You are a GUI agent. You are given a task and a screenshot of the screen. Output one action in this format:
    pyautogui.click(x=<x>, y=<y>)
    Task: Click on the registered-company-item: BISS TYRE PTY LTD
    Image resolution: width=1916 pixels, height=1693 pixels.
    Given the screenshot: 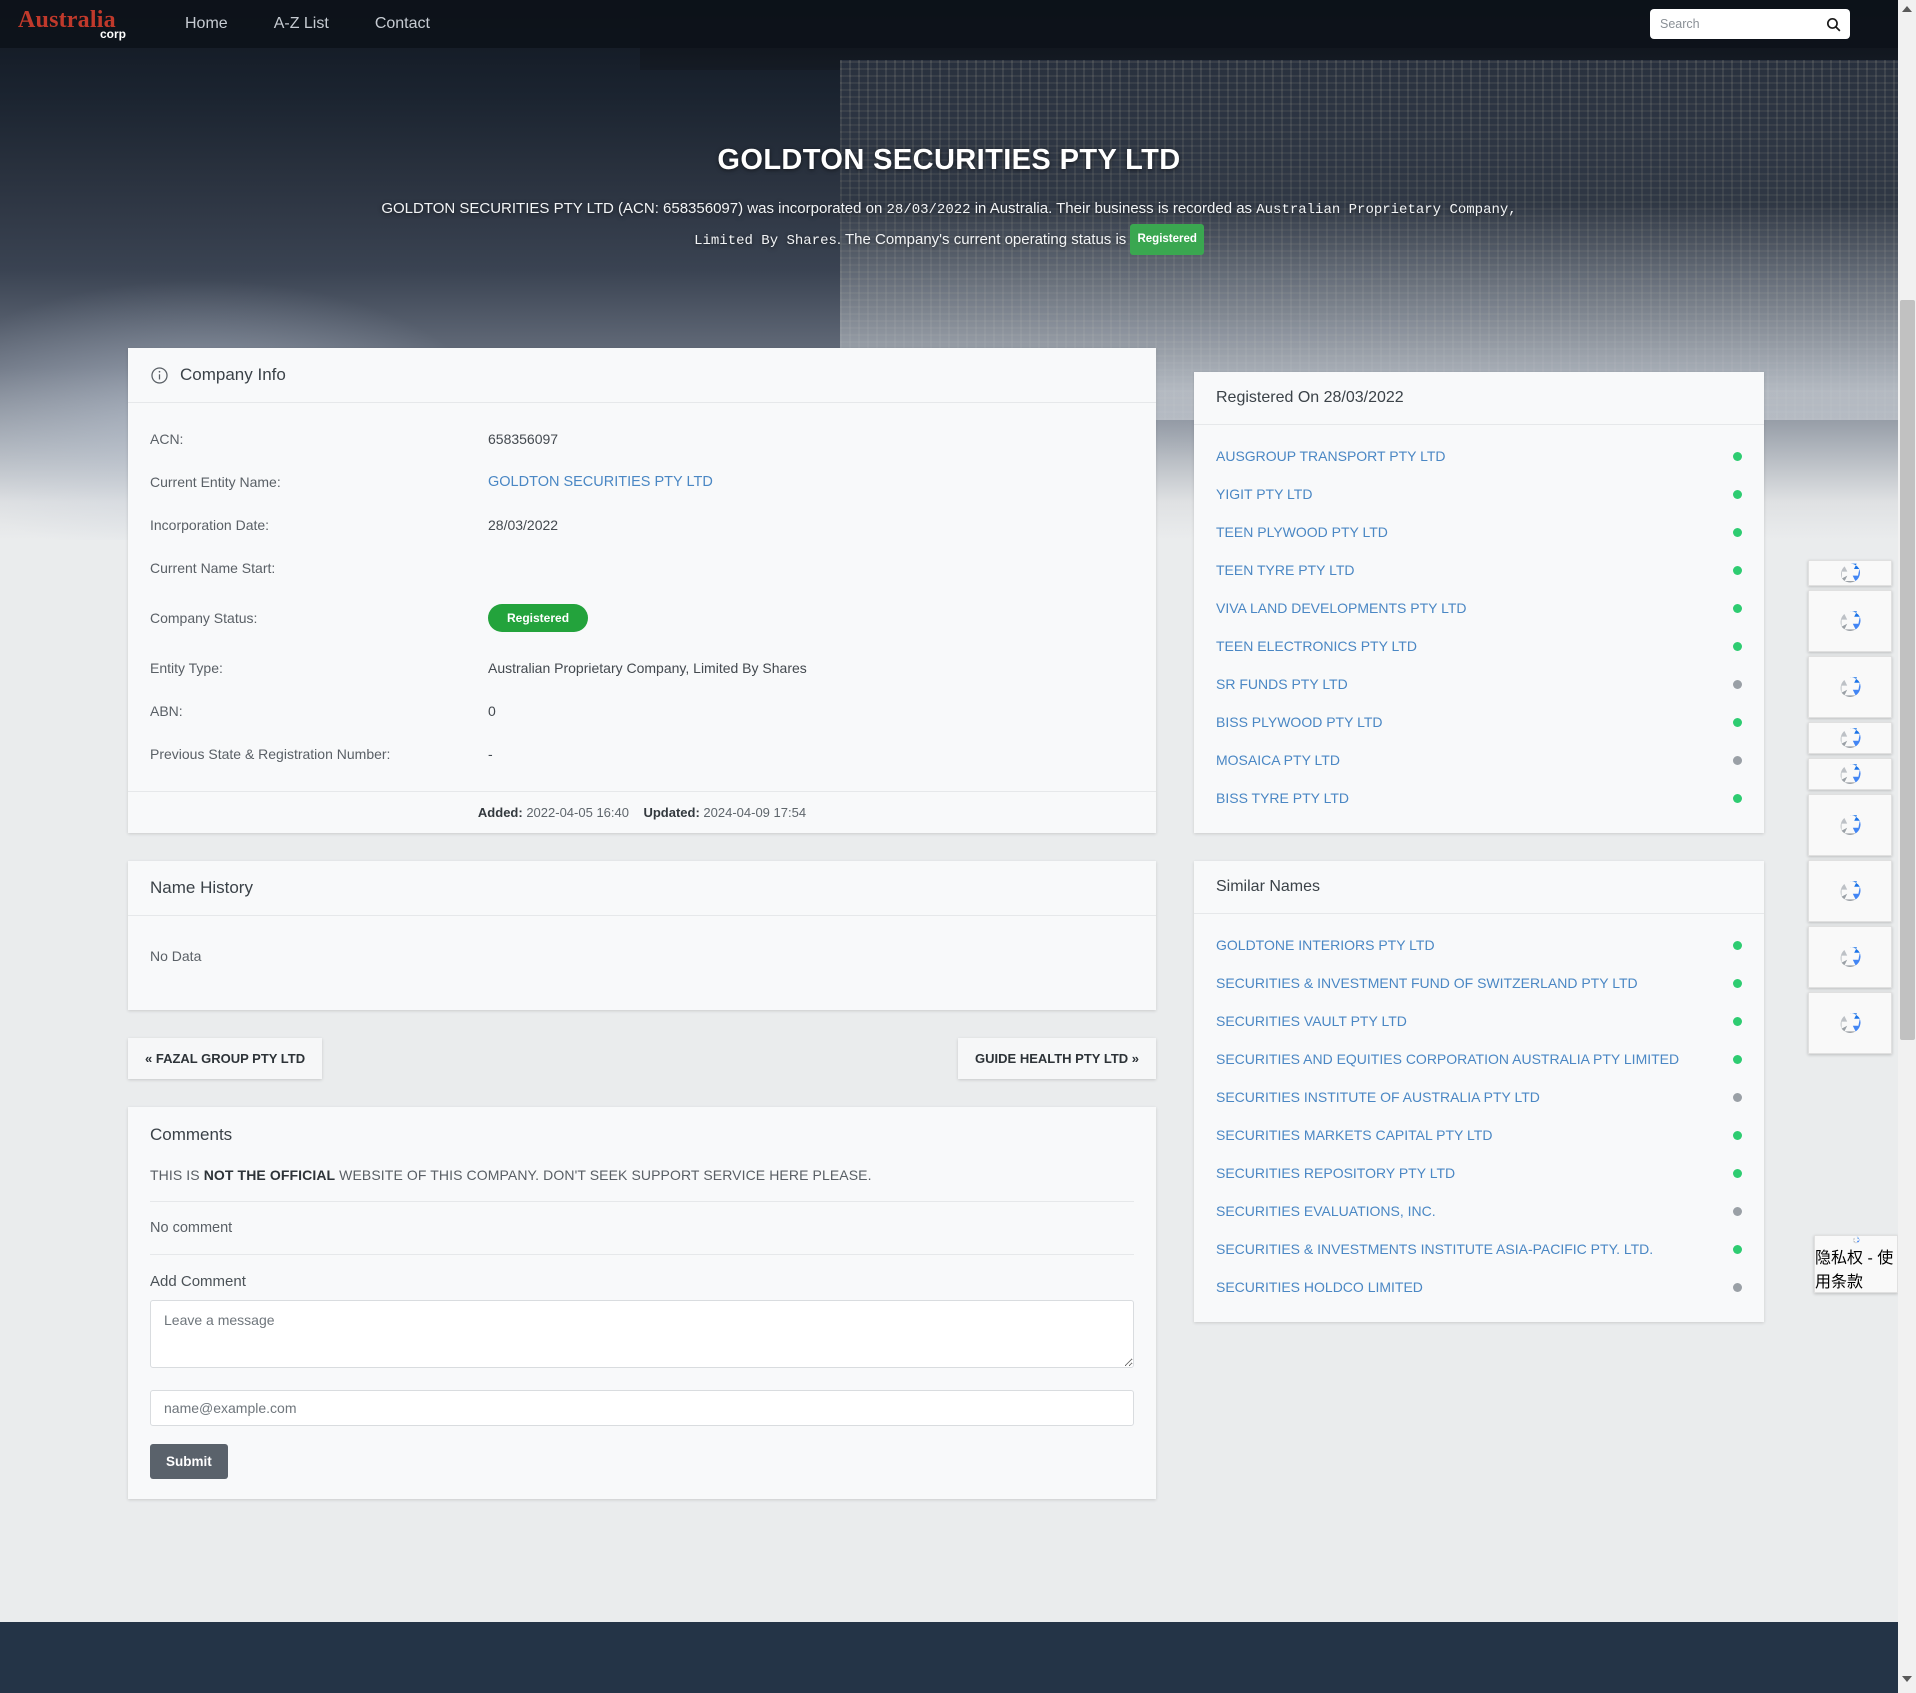 What is the action you would take?
    pyautogui.click(x=1479, y=798)
    